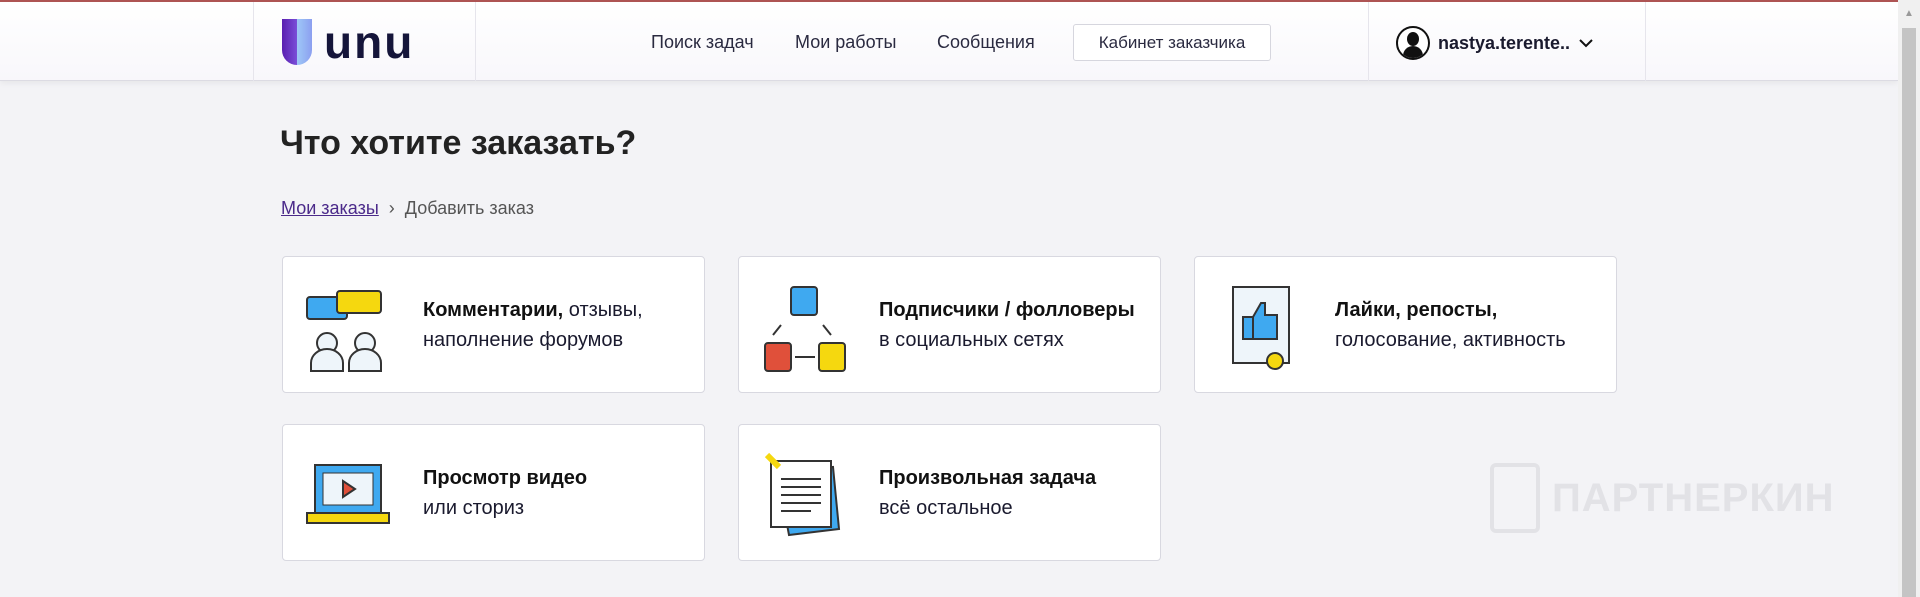  What do you see at coordinates (493, 310) in the screenshot?
I see `card-title: Комментарии,` at bounding box center [493, 310].